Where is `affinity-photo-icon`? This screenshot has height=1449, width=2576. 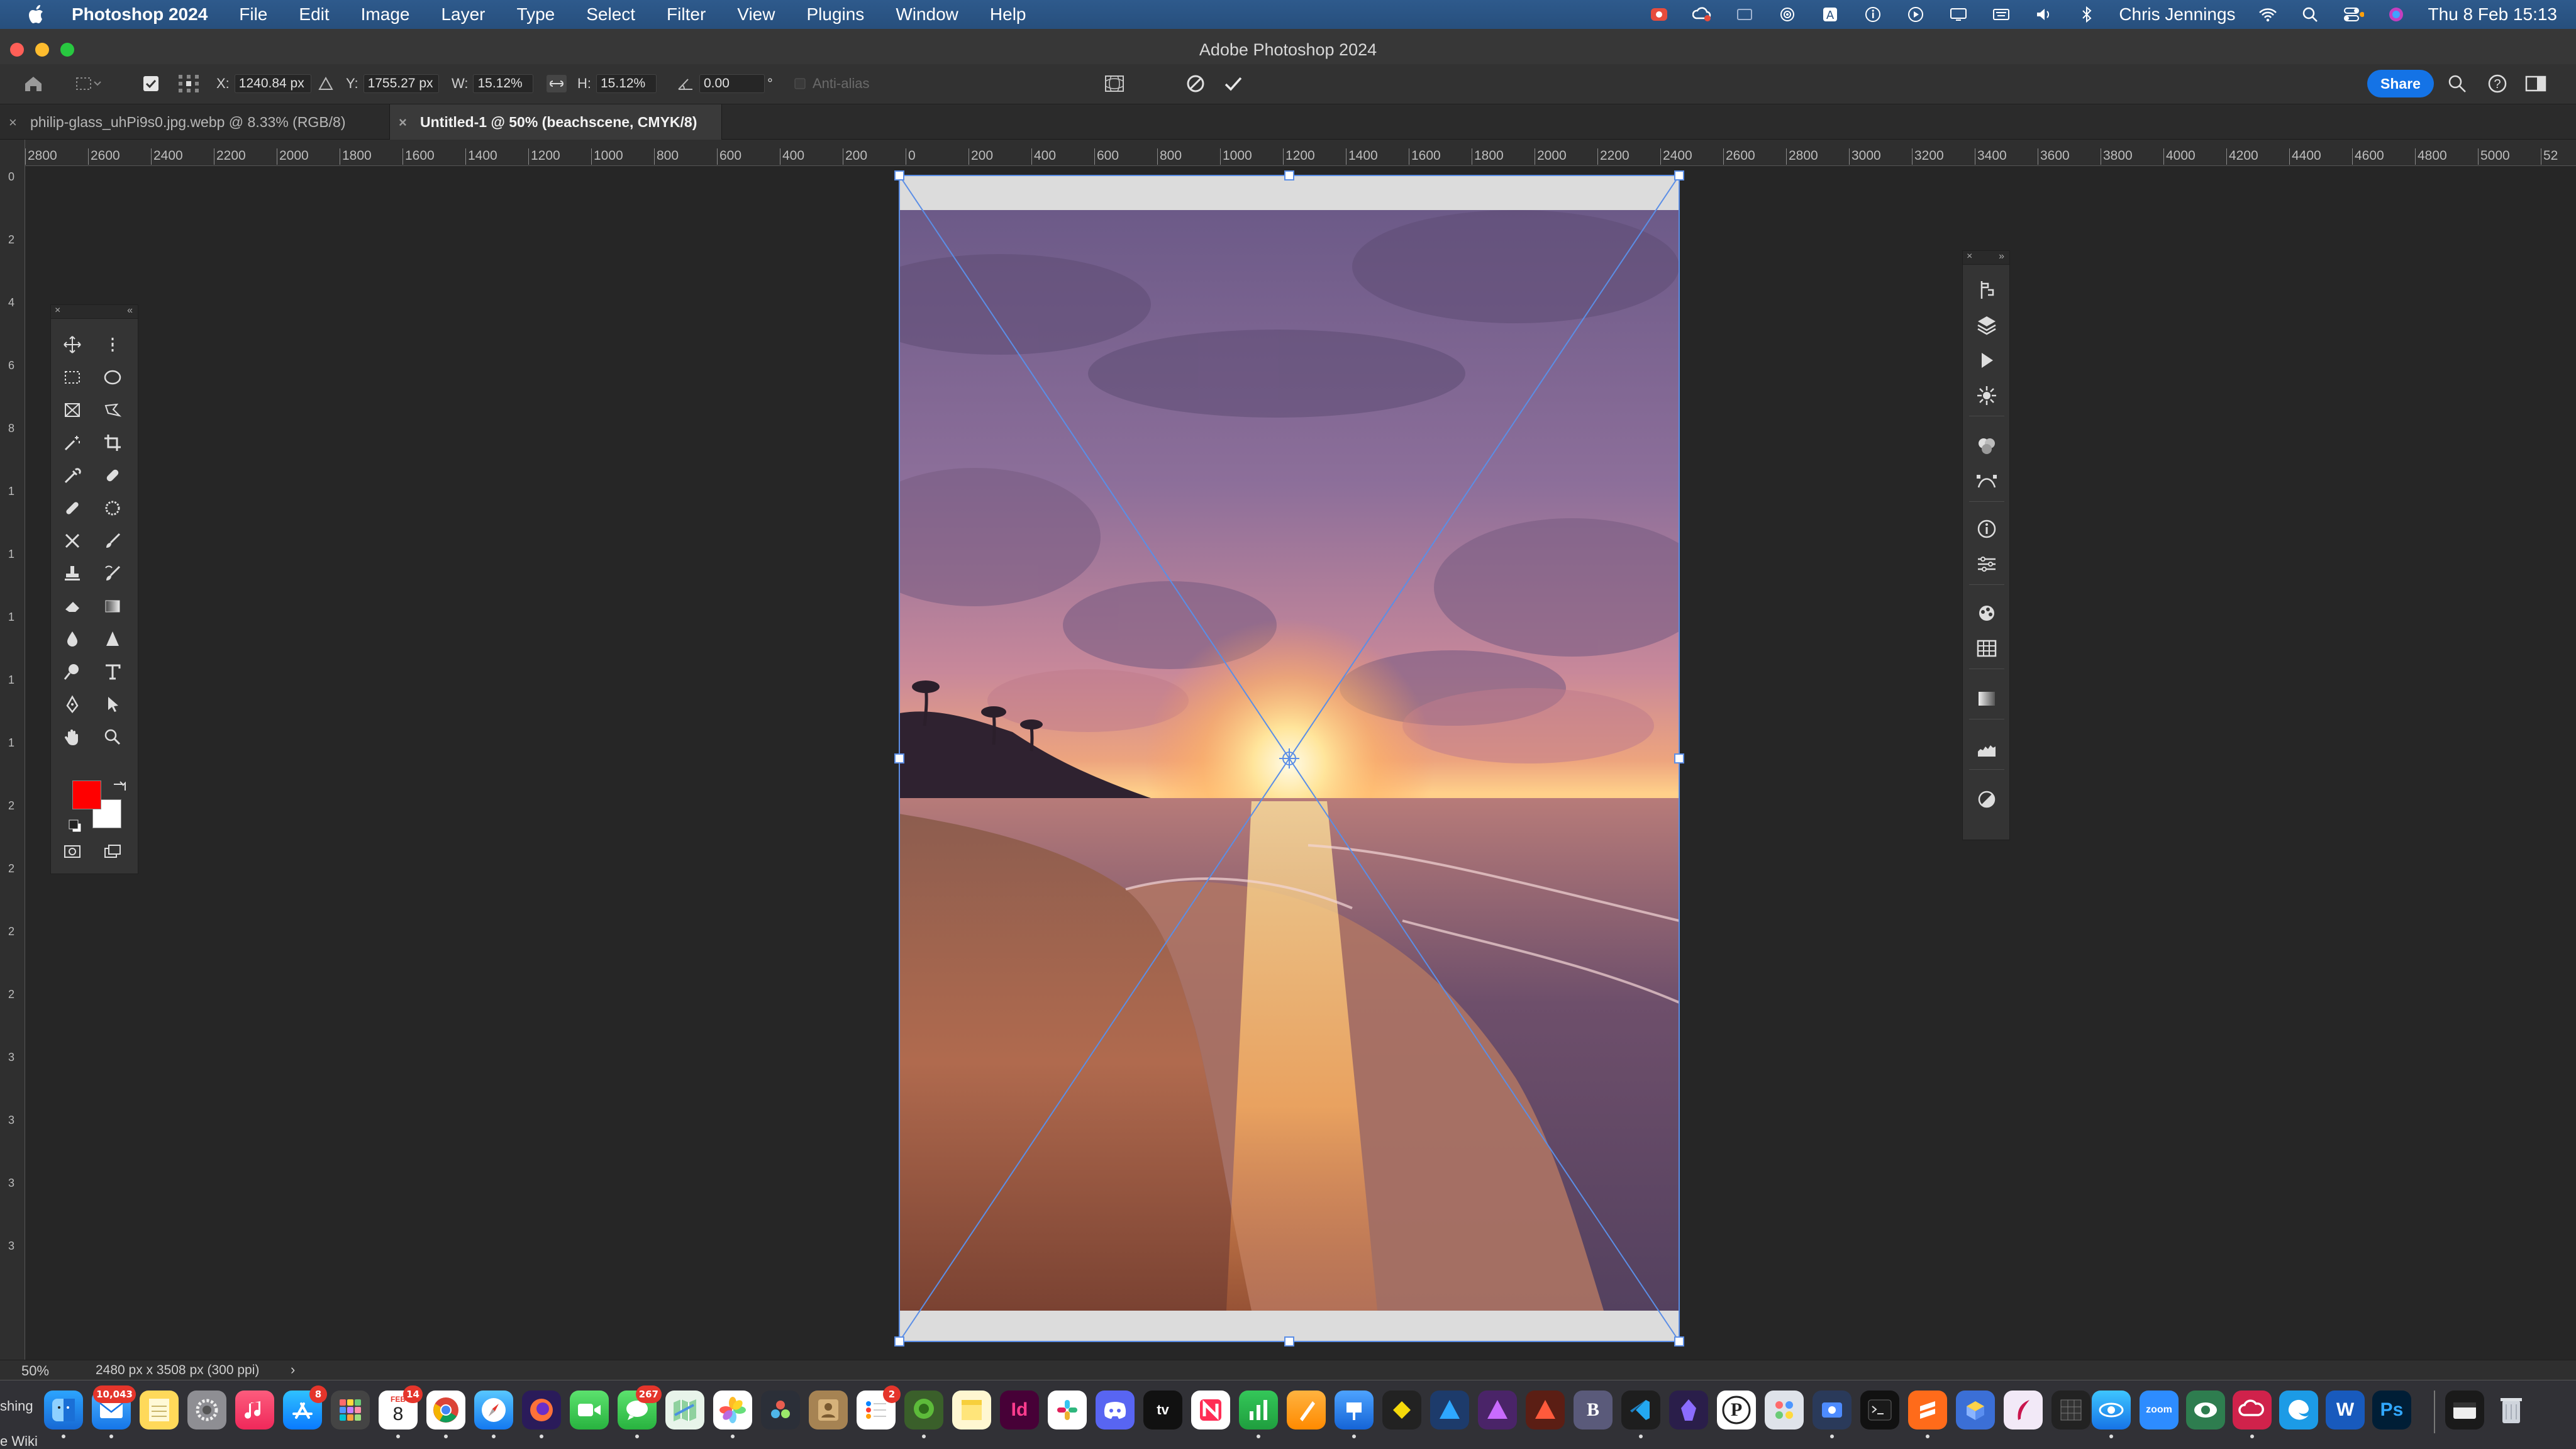
affinity-photo-icon is located at coordinates (1497, 1410).